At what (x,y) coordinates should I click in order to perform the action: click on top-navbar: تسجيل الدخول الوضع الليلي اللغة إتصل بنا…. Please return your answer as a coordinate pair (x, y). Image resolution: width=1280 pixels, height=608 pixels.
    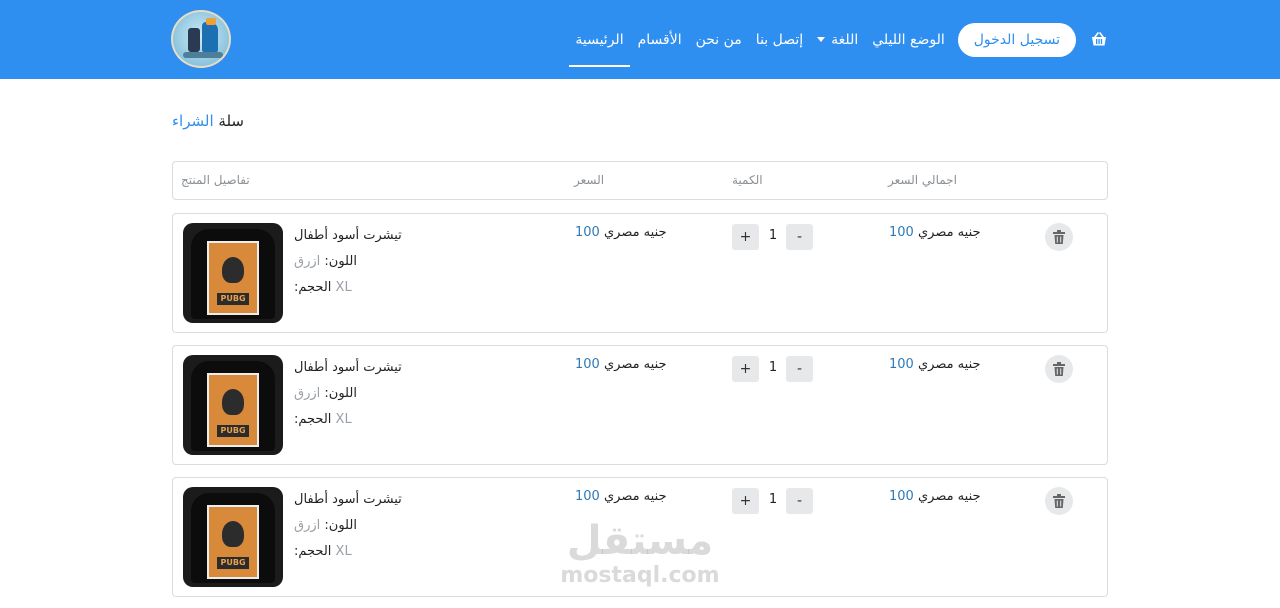
    Looking at the image, I should click on (640, 39).